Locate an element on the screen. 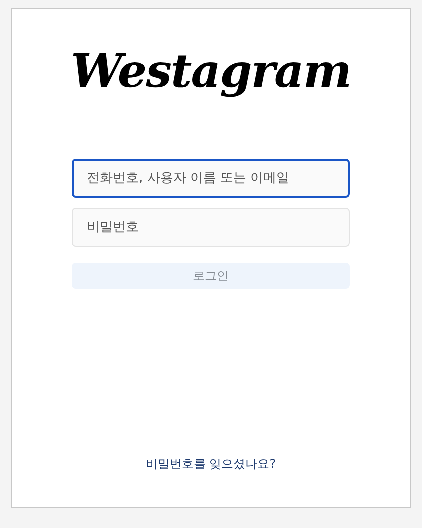 This screenshot has width=422, height=528. logo: Westagram is located at coordinates (210, 71).